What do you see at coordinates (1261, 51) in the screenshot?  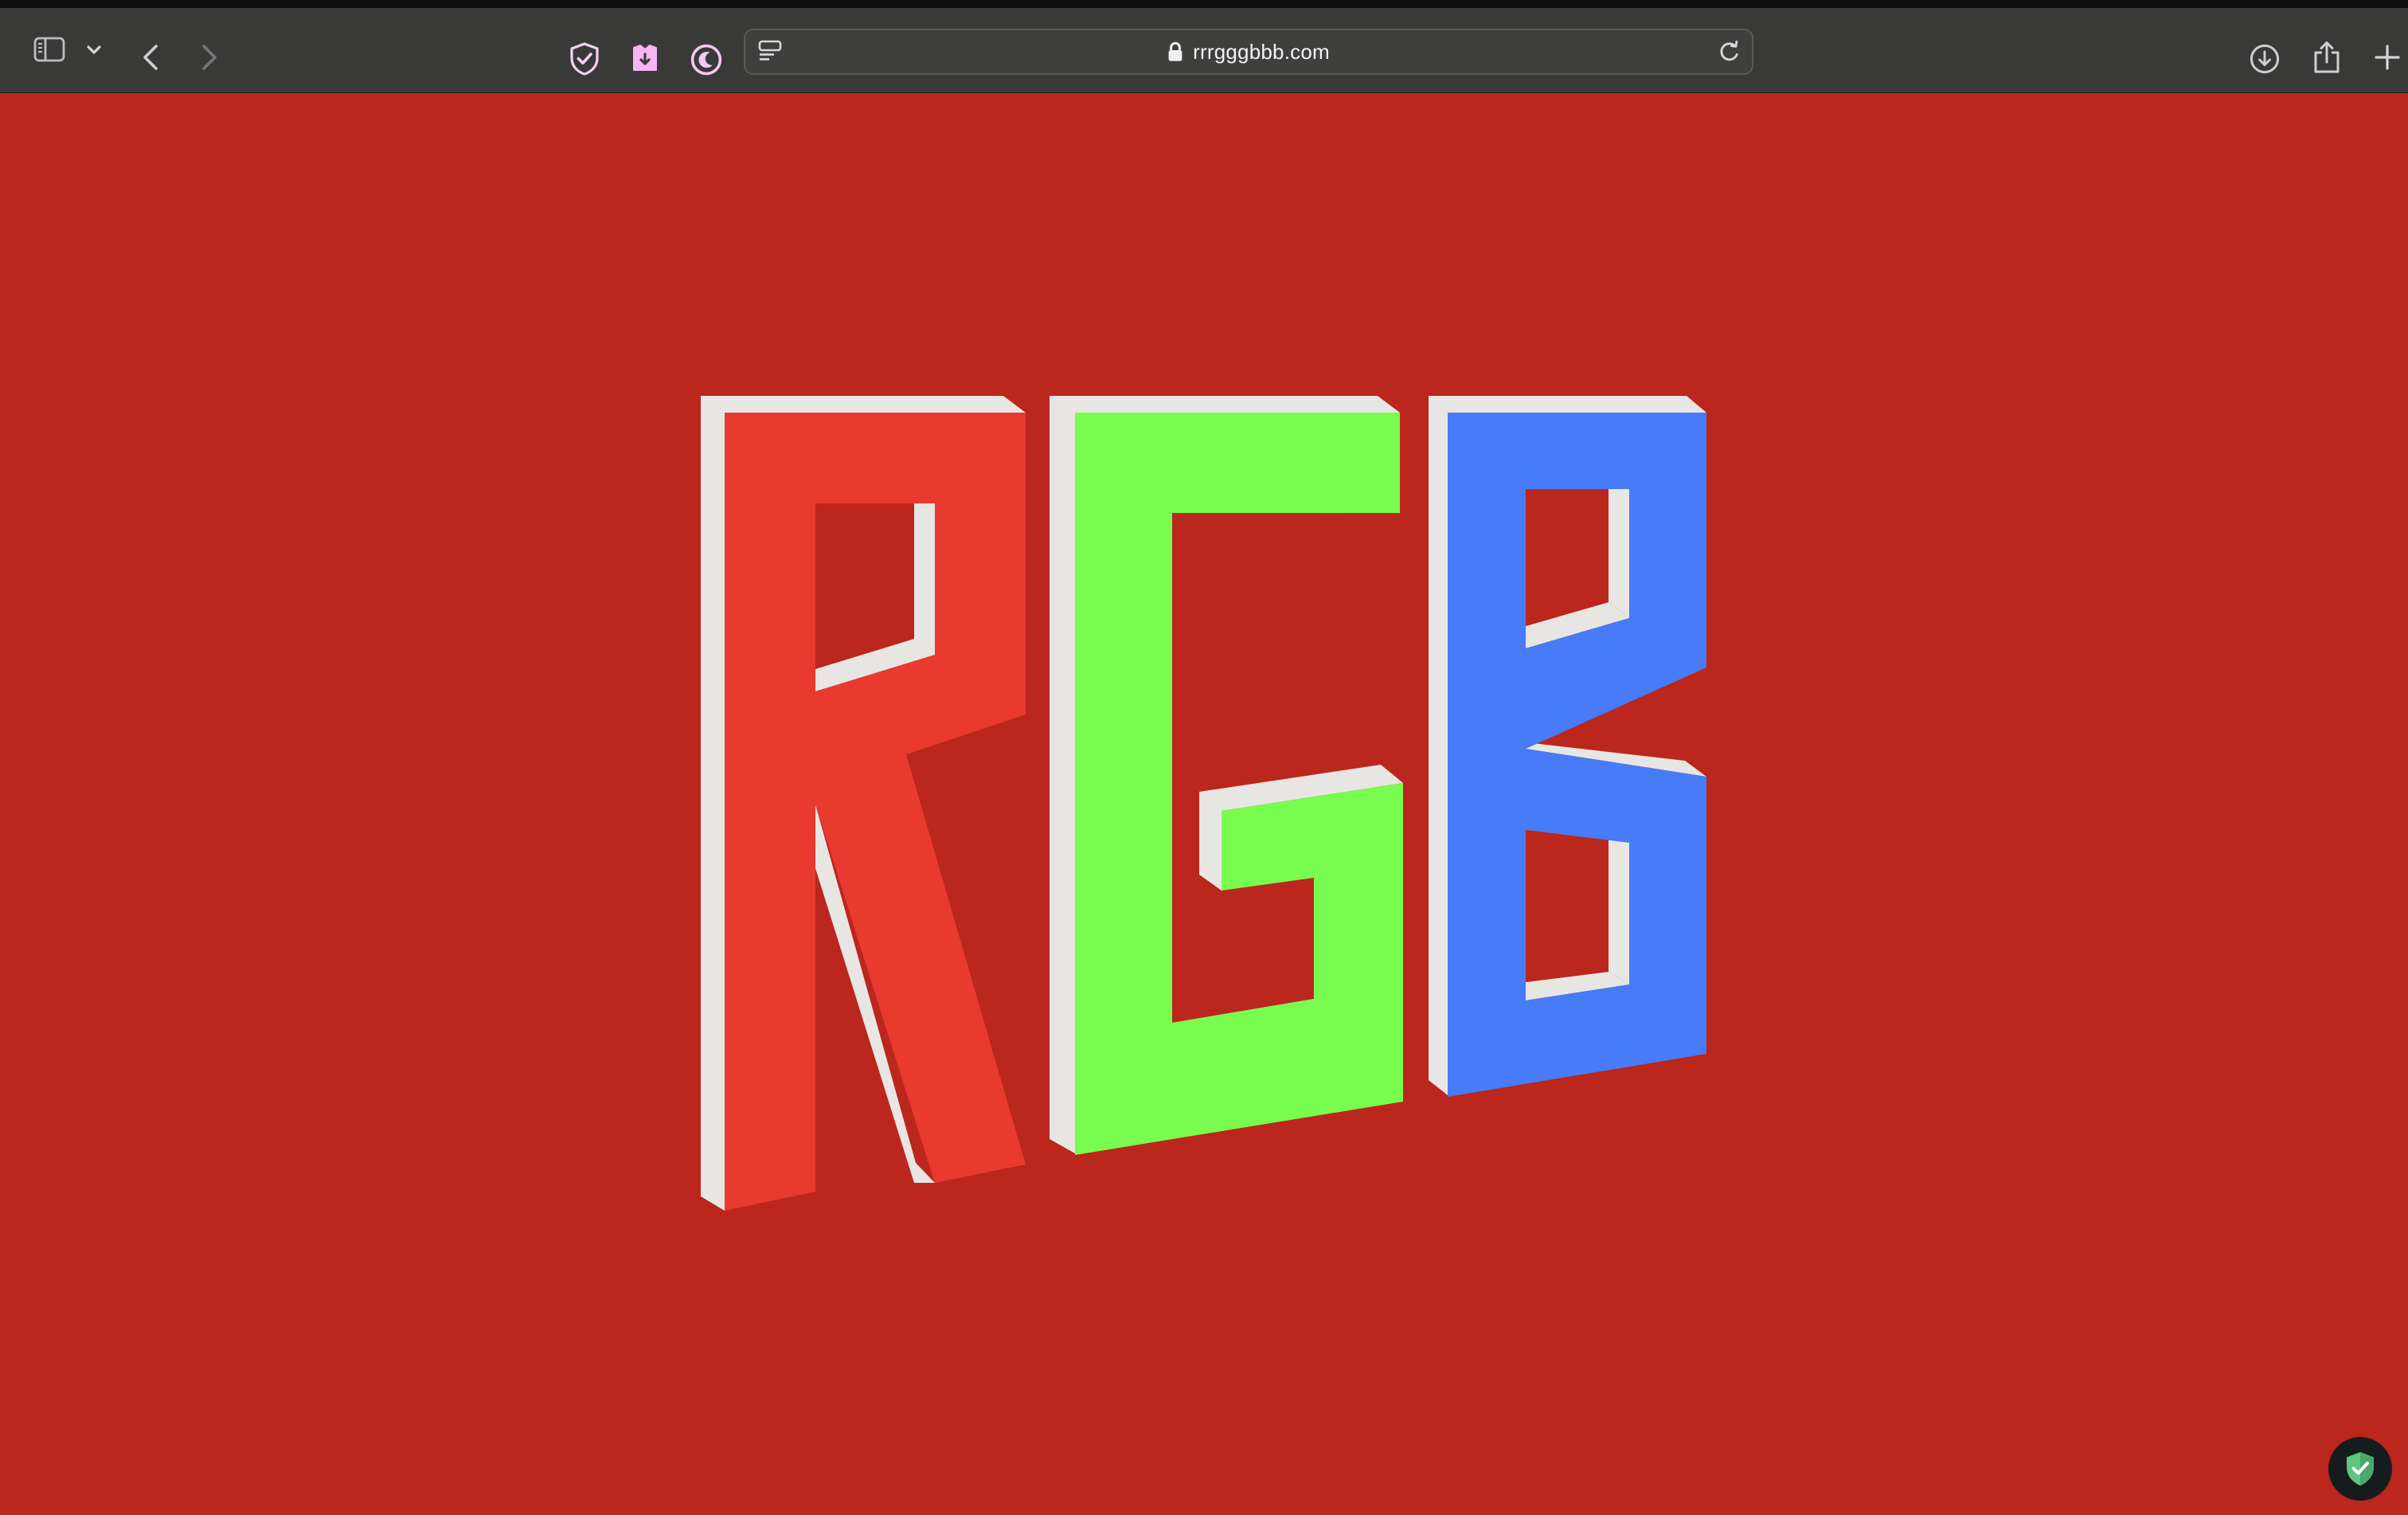 I see `url-text: rrrgggbbb.com` at bounding box center [1261, 51].